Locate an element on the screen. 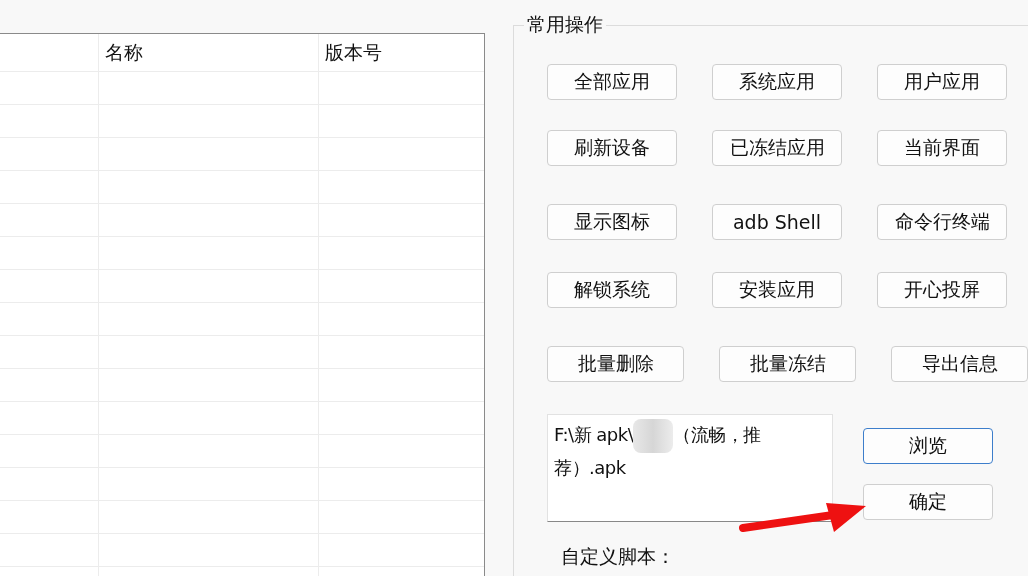 Image resolution: width=1028 pixels, height=576 pixels. action-button: adb Shell is located at coordinates (777, 222).